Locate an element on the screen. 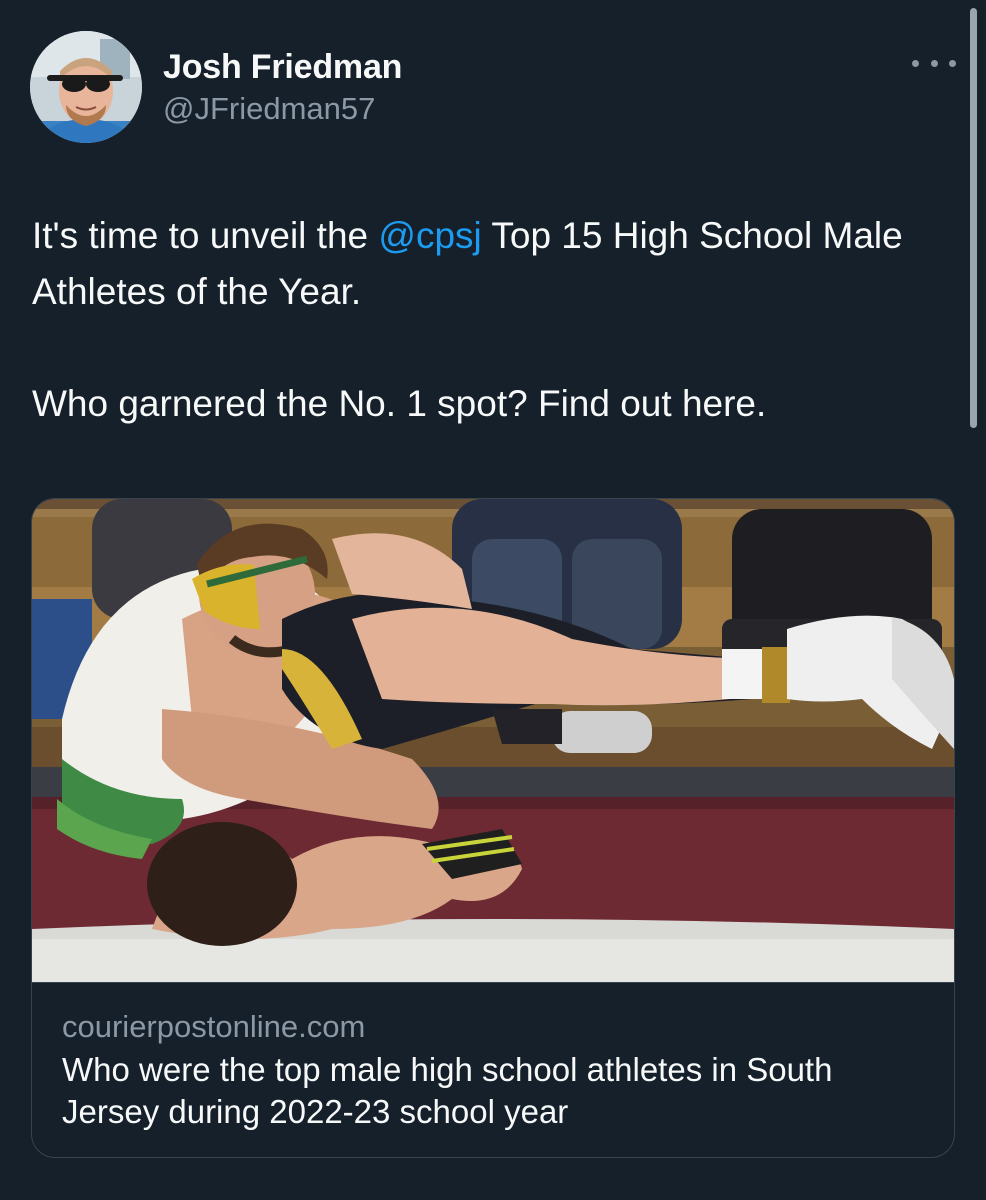 The width and height of the screenshot is (986, 1200). tweet-header: Josh Friedman @JFriedman57 is located at coordinates (493, 87).